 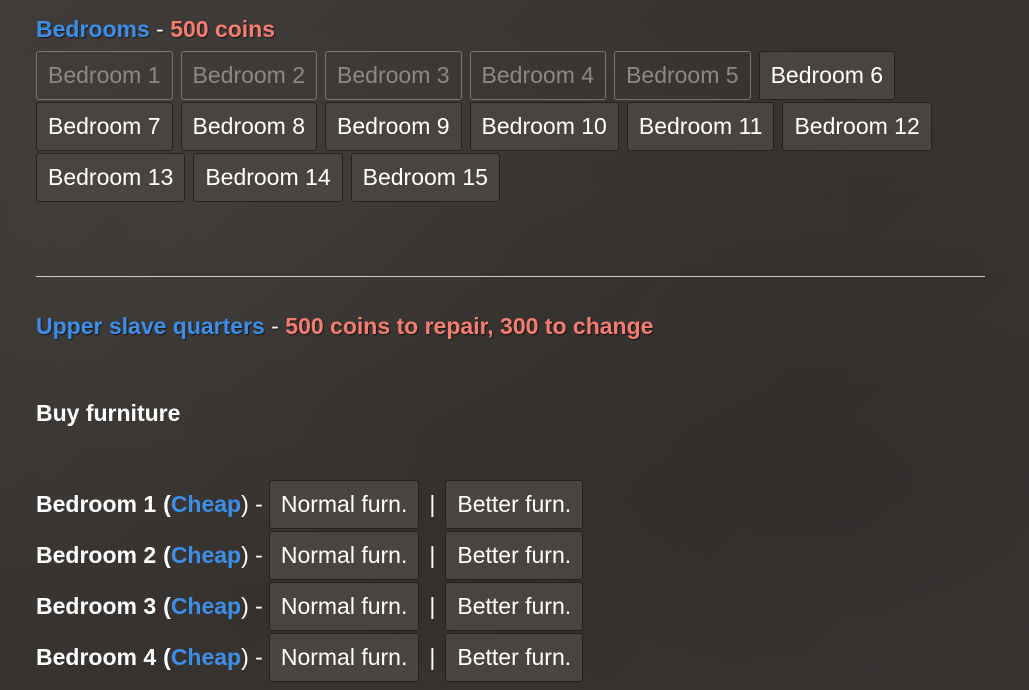 I want to click on bedroom-button-15: Bedroom 15, so click(x=425, y=177).